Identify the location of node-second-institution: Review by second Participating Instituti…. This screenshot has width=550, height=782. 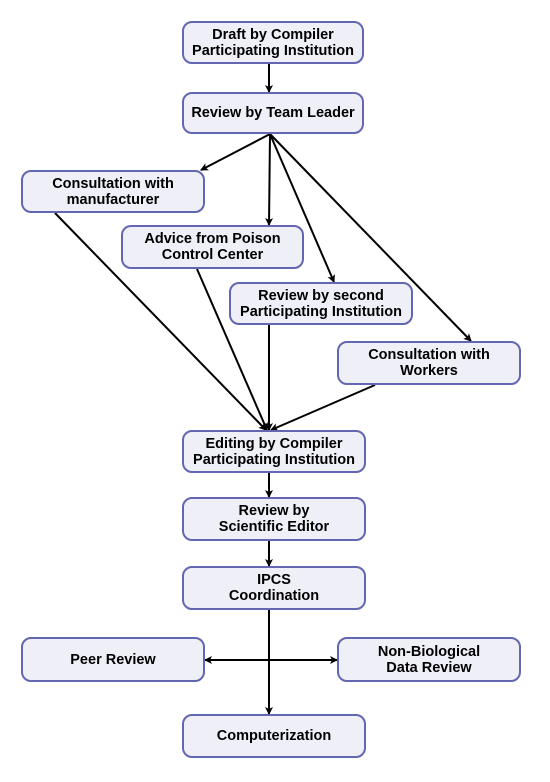
(321, 303).